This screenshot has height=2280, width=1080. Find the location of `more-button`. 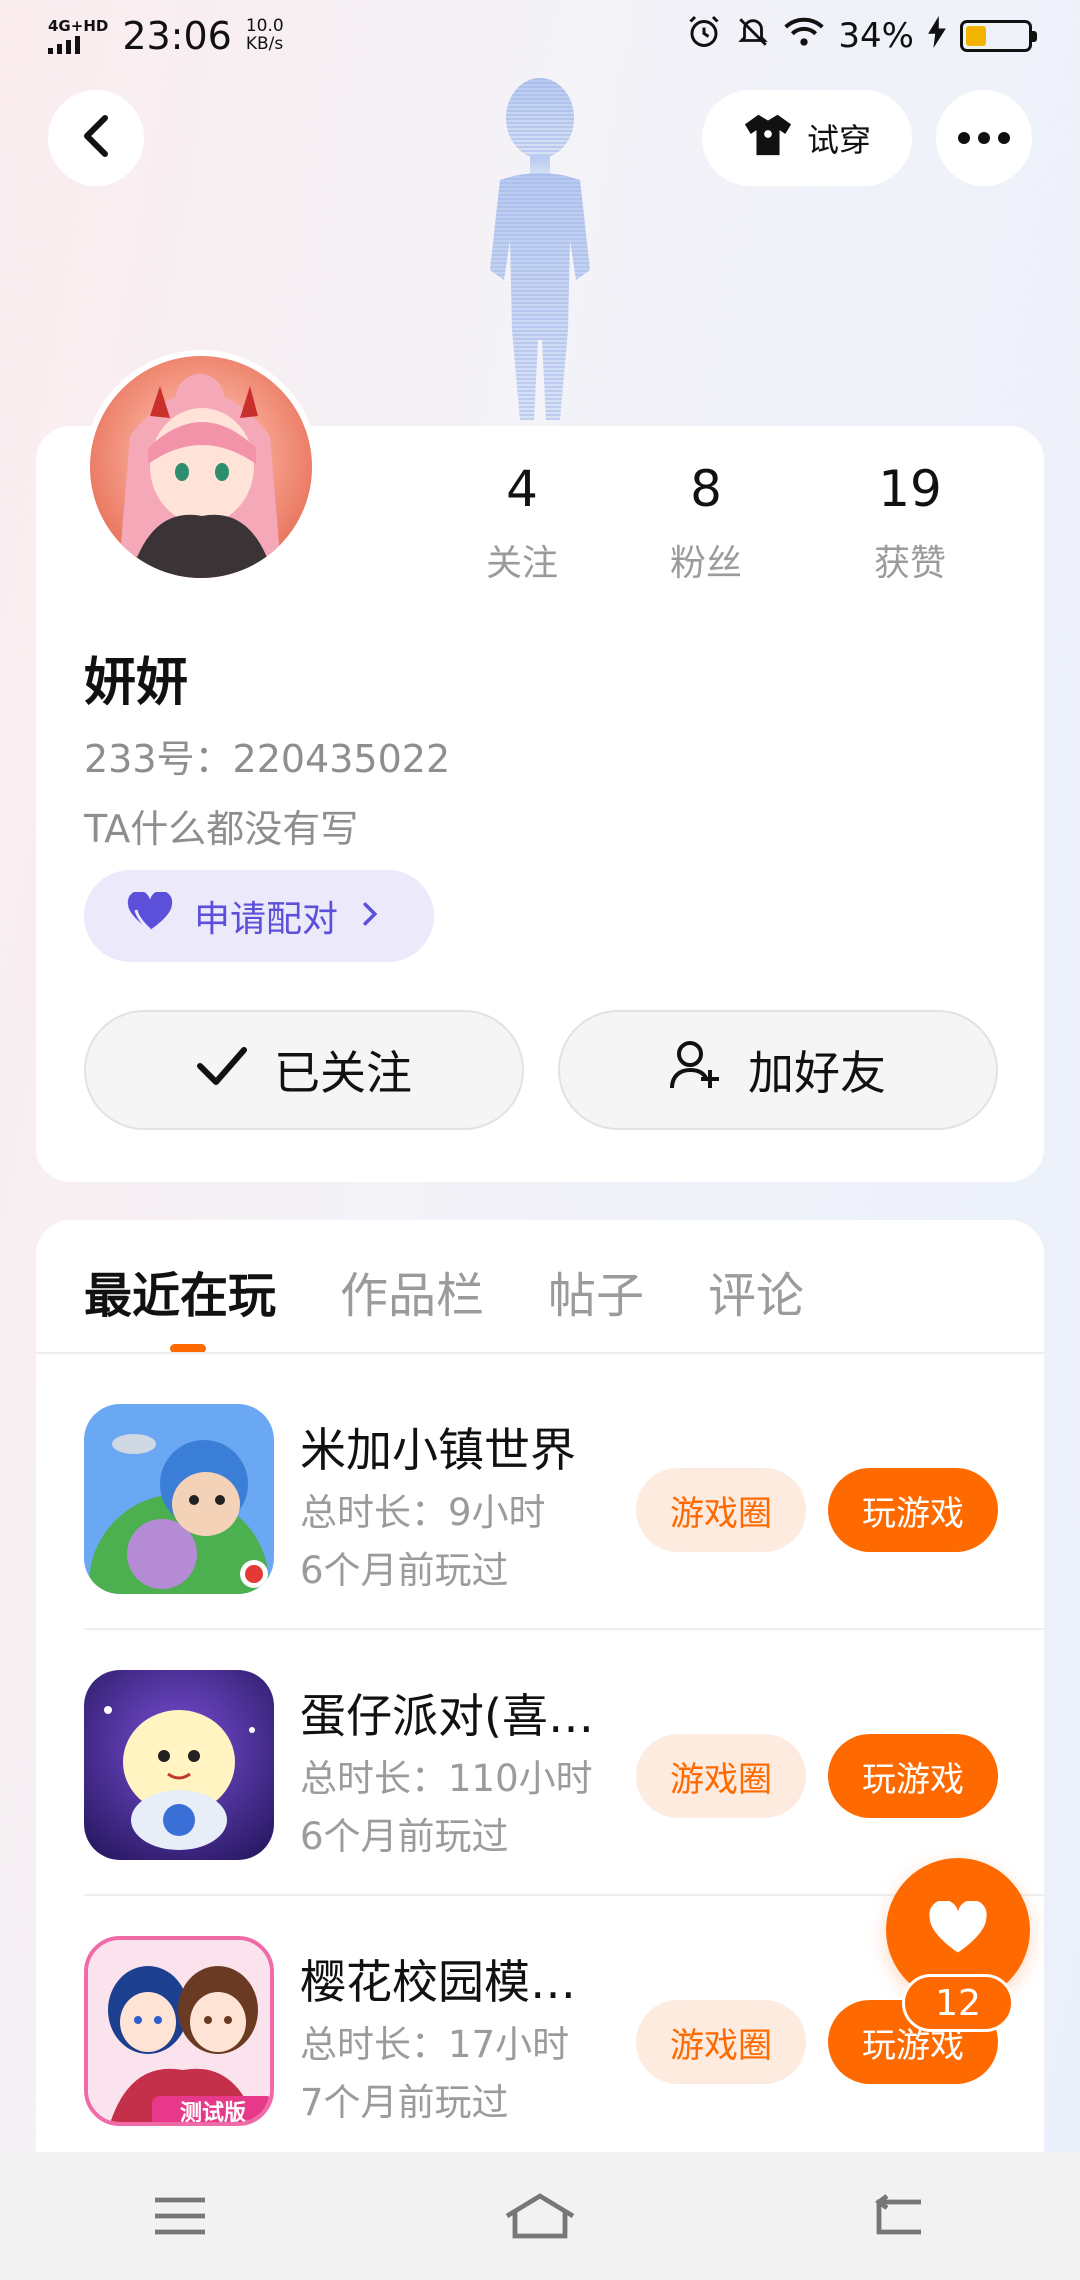

more-button is located at coordinates (984, 138).